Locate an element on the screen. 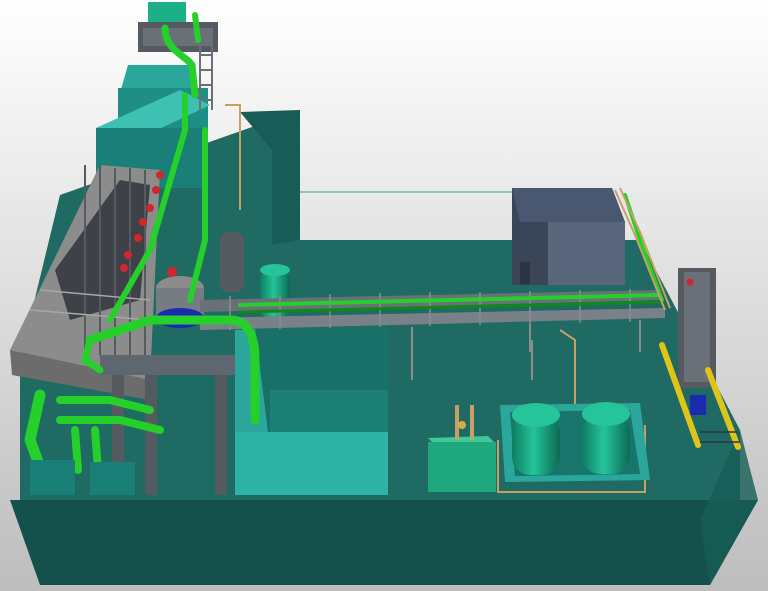 This screenshot has width=768, height=591. storage-tanks is located at coordinates (575, 442).